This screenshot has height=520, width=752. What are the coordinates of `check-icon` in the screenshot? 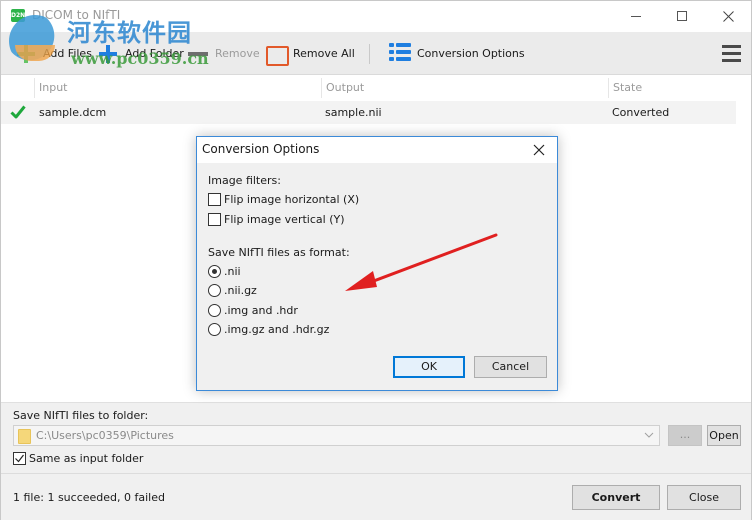 It's located at (18, 112).